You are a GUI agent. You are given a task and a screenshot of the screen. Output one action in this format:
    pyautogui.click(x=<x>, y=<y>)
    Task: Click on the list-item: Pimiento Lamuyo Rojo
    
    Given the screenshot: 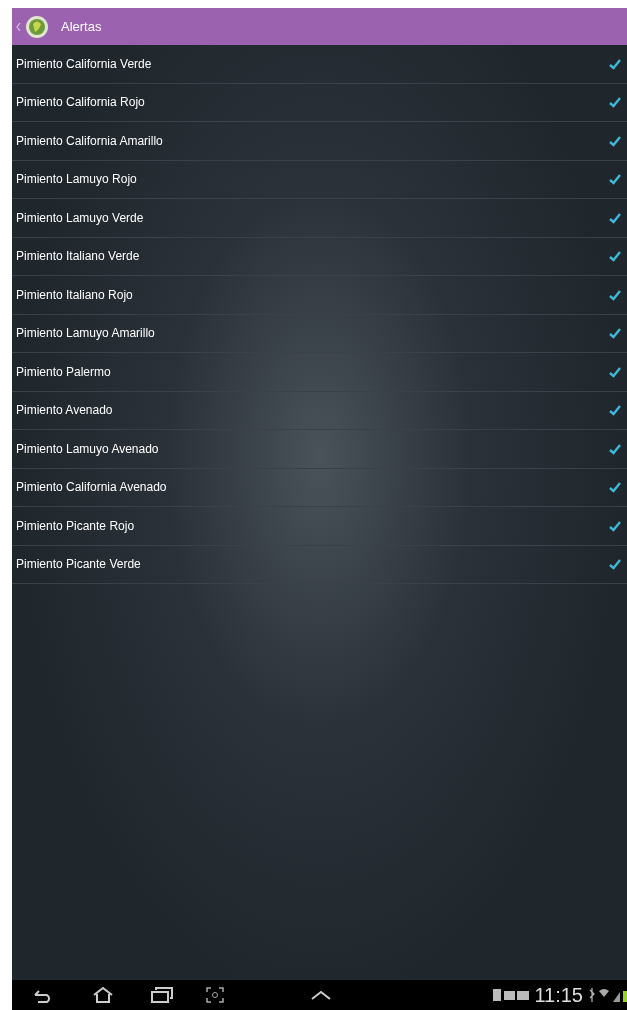 What is the action you would take?
    pyautogui.click(x=319, y=179)
    